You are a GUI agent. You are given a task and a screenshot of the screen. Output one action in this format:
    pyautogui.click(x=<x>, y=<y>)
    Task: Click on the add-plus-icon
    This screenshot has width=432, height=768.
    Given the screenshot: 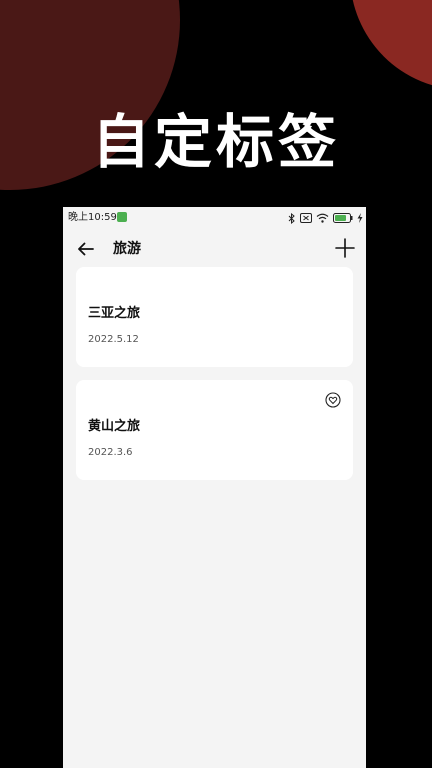 What is the action you would take?
    pyautogui.click(x=345, y=248)
    